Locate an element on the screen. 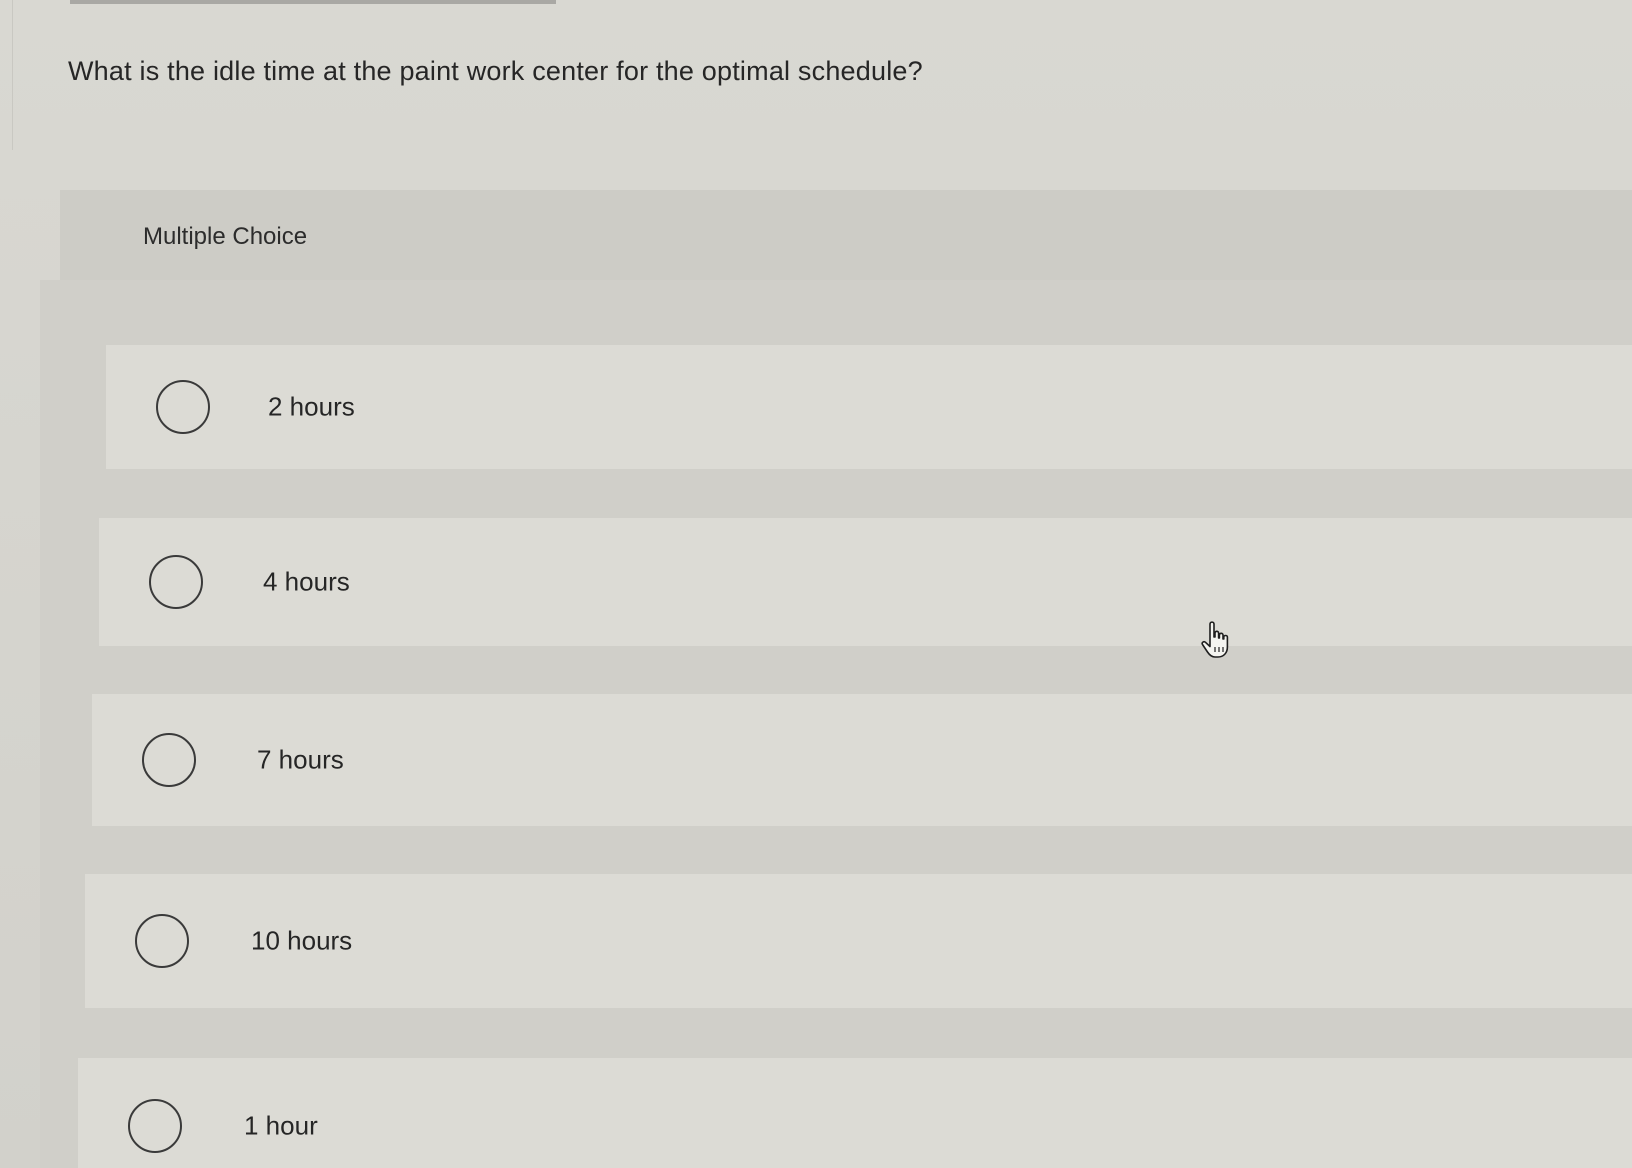  choice-label: 7 hours is located at coordinates (300, 759).